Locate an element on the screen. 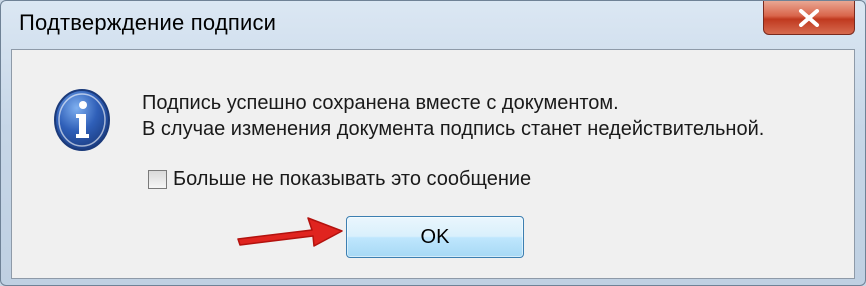 The height and width of the screenshot is (286, 866). ok-button-label: OK is located at coordinates (435, 236).